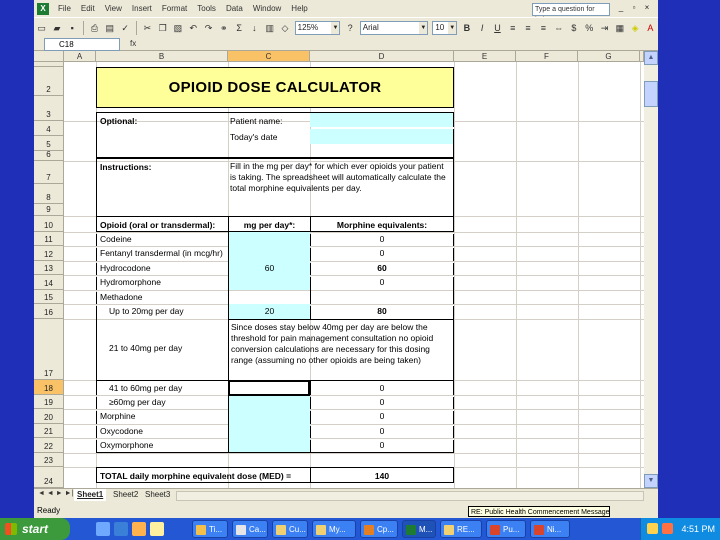  Describe the element at coordinates (269, 282) in the screenshot. I see `mg-input-hydromorphone` at that location.